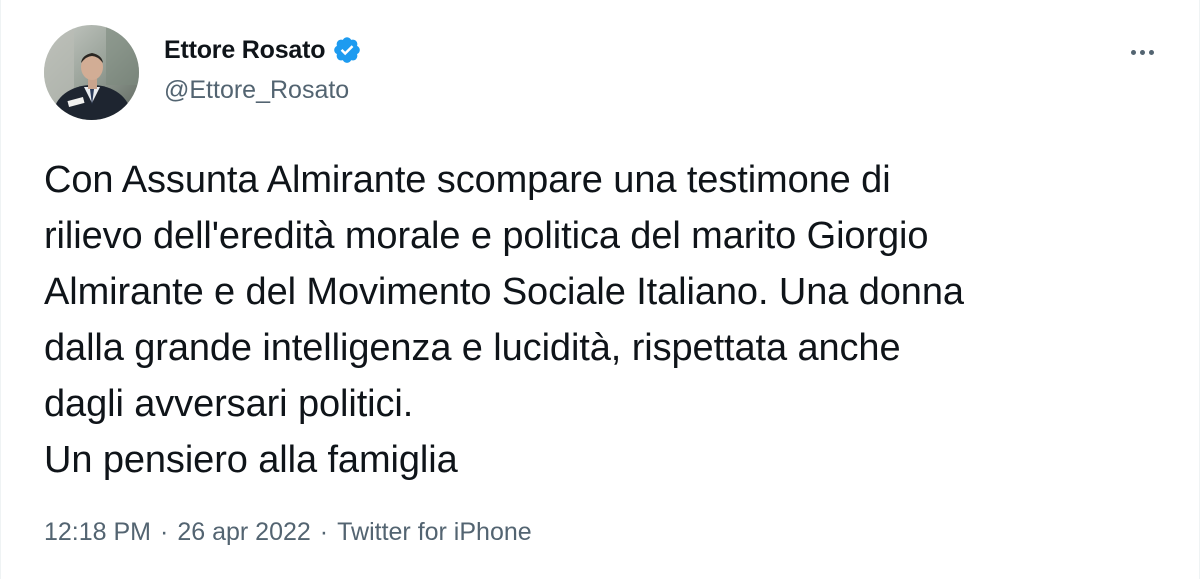  What do you see at coordinates (243, 532) in the screenshot?
I see `tweet-date: 26 apr 2022` at bounding box center [243, 532].